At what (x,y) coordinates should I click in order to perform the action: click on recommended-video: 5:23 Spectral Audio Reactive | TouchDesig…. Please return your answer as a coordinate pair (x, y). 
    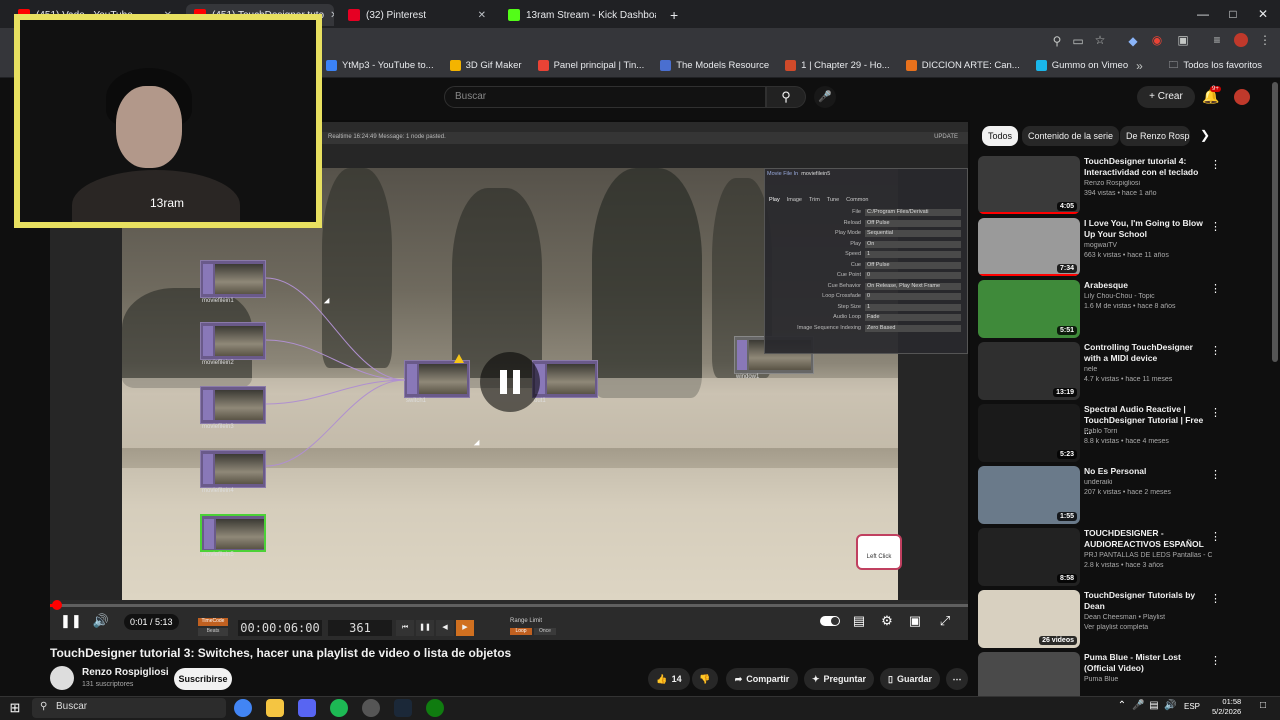
    Looking at the image, I should click on (1128, 433).